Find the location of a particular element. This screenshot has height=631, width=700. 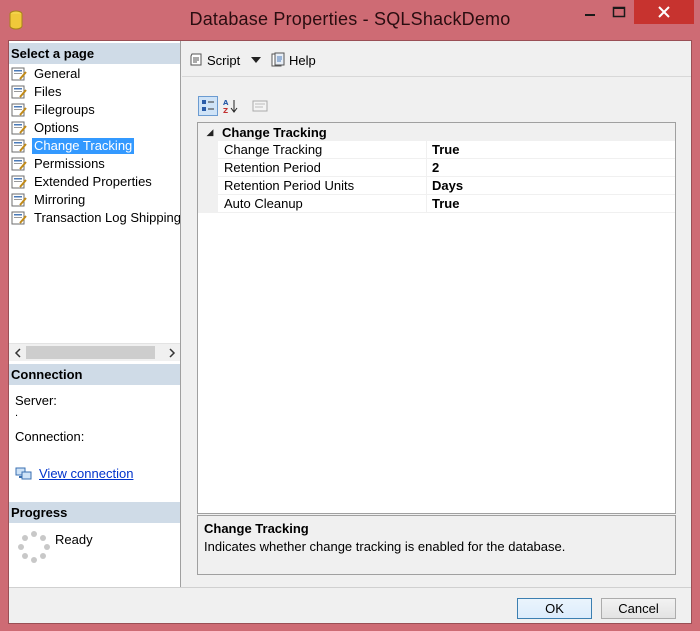

property-pages-button is located at coordinates (260, 106).